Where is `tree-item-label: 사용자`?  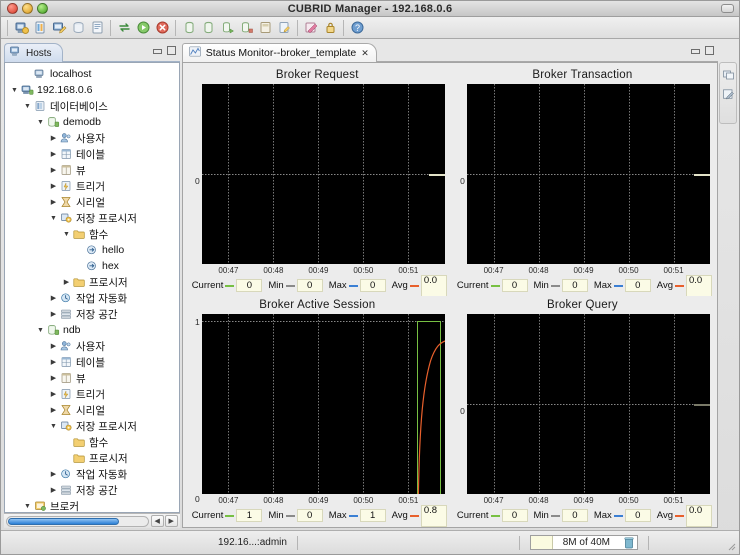
tree-item-label: 사용자 is located at coordinates (90, 346).